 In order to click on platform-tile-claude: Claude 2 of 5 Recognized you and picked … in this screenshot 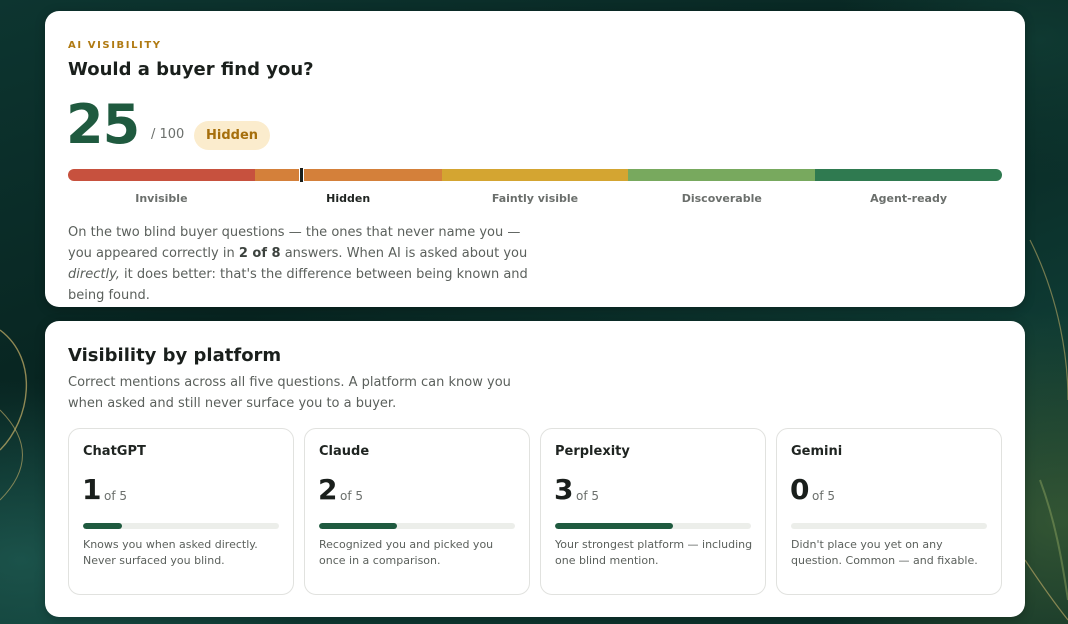, I will do `click(417, 511)`.